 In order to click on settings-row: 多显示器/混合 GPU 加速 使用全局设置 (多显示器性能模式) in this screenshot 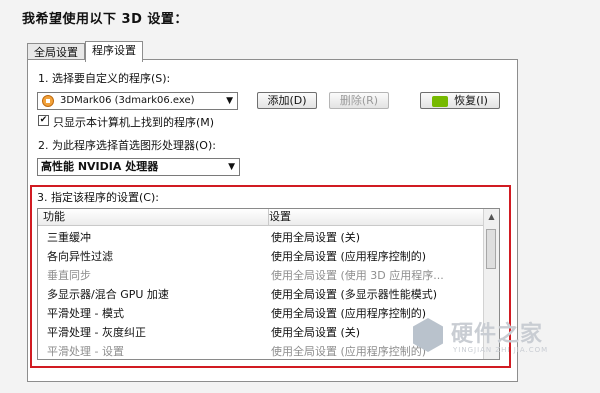, I will do `click(261, 293)`.